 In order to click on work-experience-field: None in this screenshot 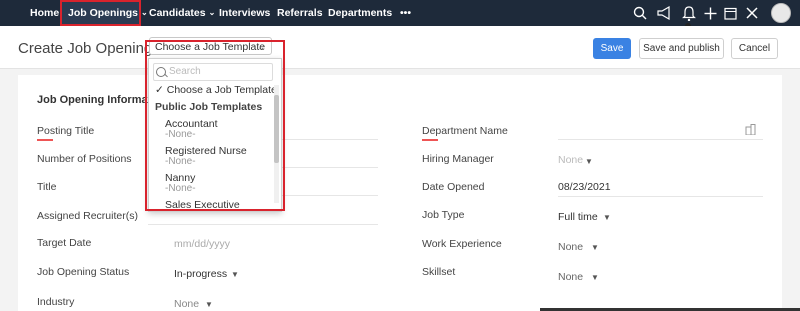, I will do `click(570, 247)`.